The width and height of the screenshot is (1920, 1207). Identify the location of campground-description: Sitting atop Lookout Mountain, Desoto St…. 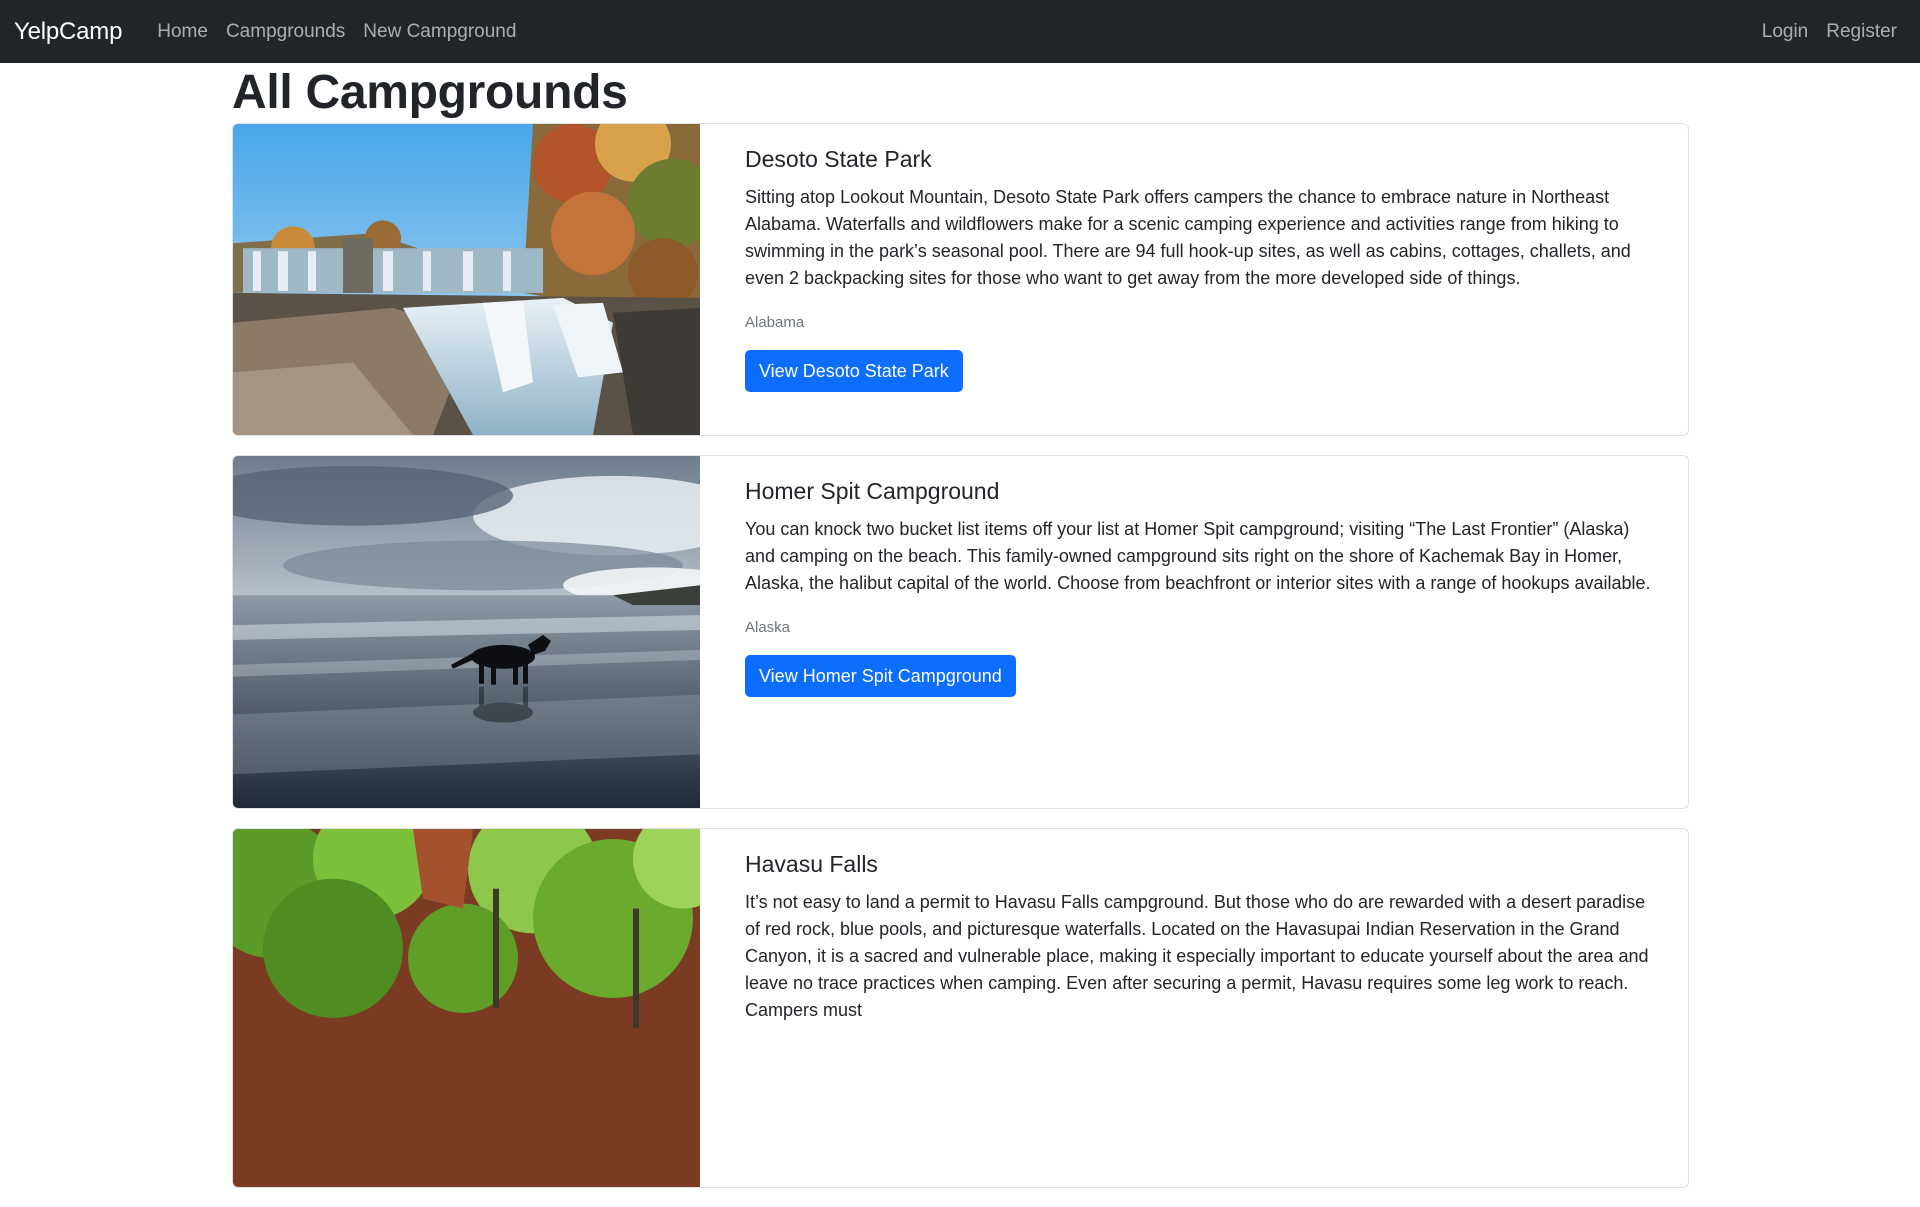
(1188, 237).